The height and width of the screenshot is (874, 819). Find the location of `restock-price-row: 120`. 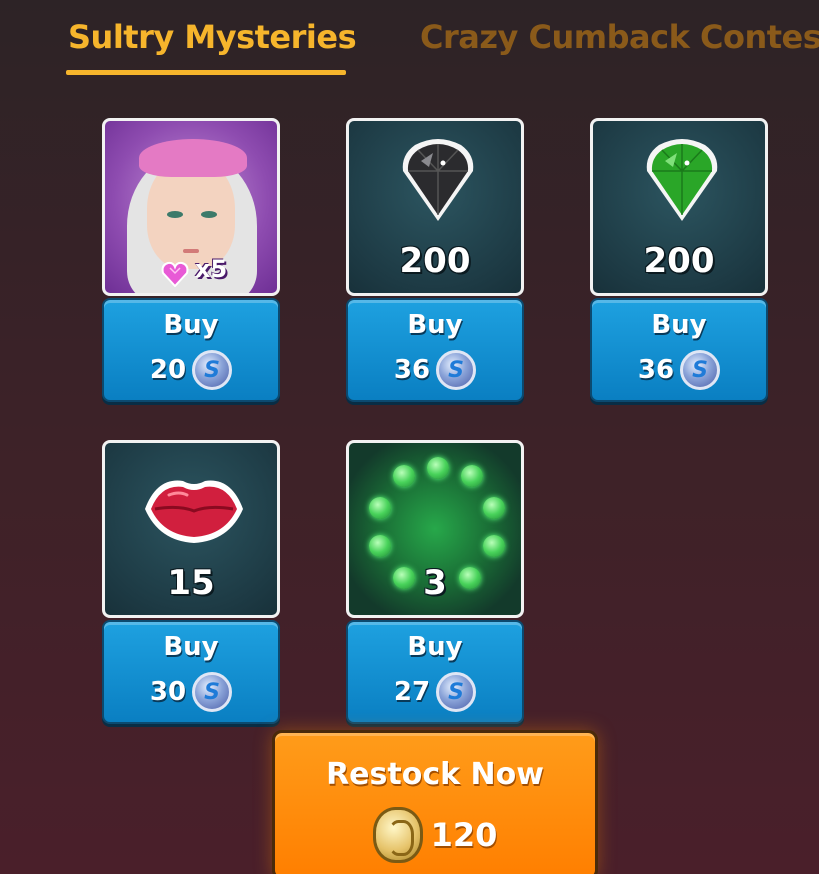

restock-price-row: 120 is located at coordinates (435, 835).